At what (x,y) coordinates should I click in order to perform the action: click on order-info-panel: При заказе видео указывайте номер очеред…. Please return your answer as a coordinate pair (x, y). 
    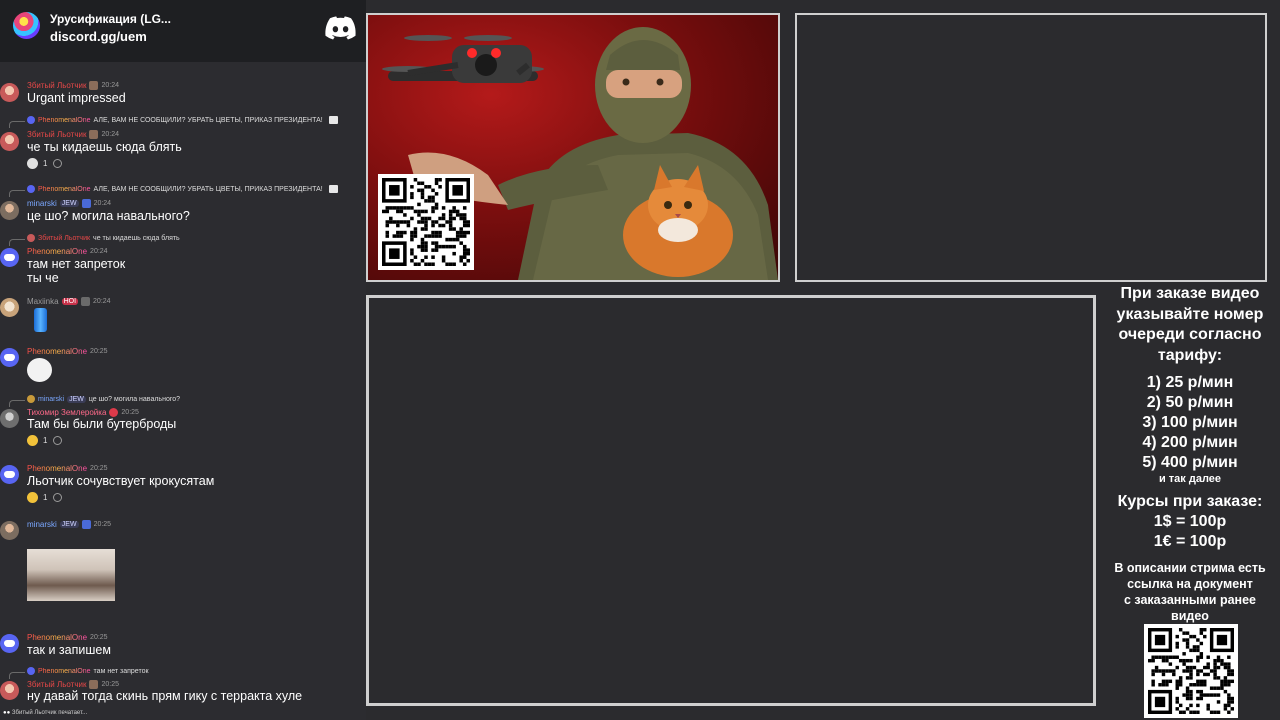
    Looking at the image, I should click on (1190, 454).